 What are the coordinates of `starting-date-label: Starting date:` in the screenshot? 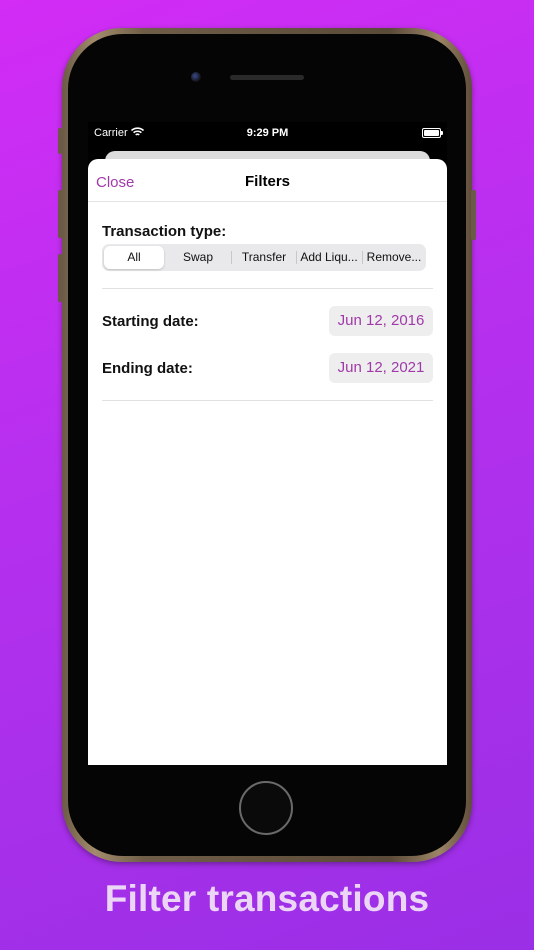 It's located at (150, 321).